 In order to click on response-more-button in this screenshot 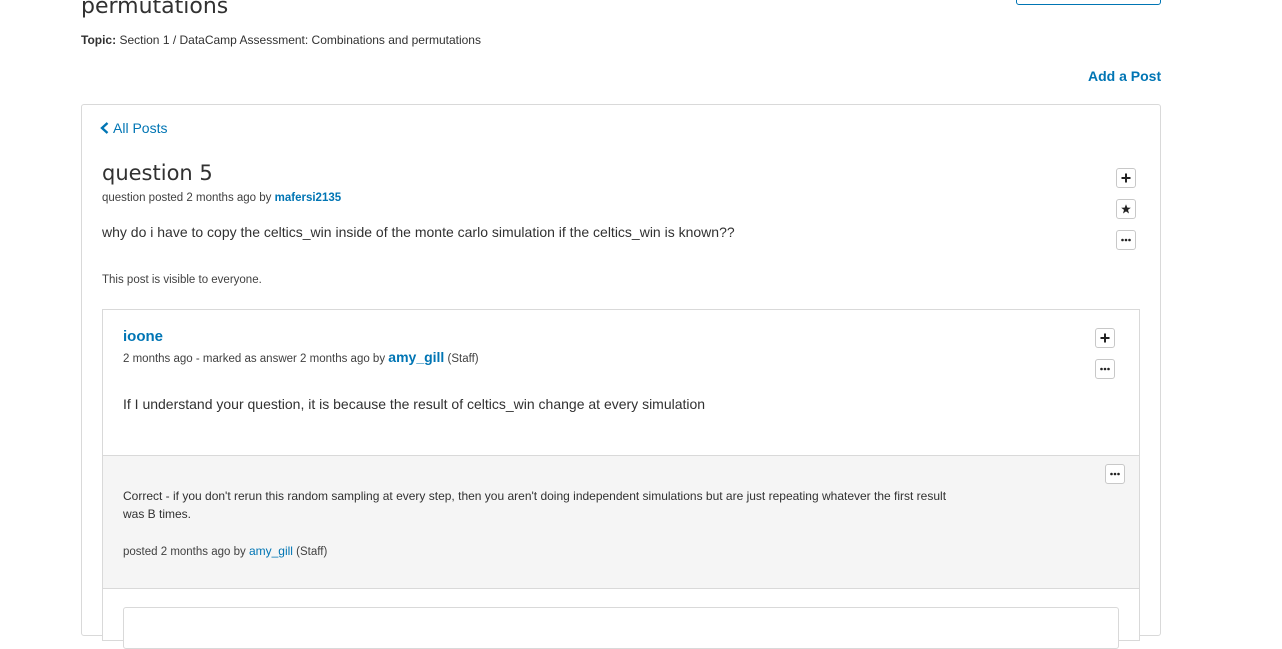, I will do `click(1105, 369)`.